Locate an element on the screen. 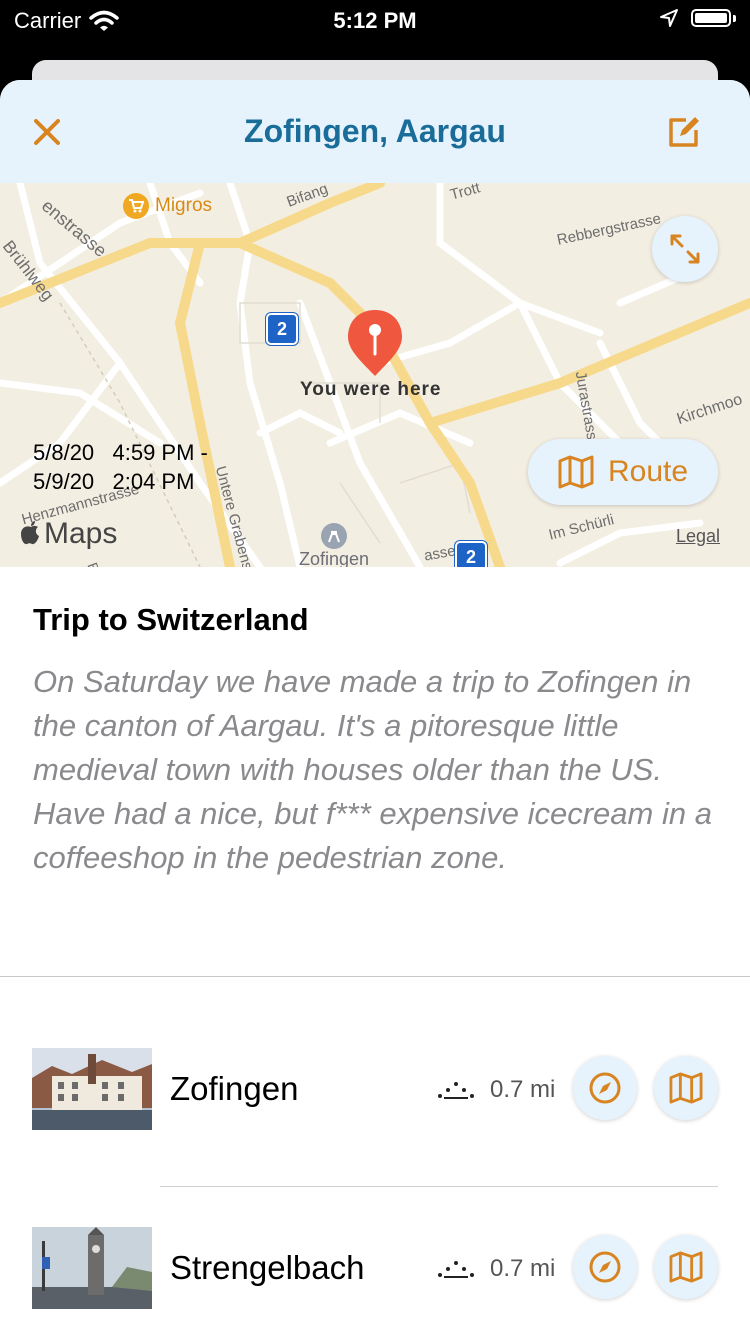  status-bar: Carrier 5:12 PM is located at coordinates (375, 20).